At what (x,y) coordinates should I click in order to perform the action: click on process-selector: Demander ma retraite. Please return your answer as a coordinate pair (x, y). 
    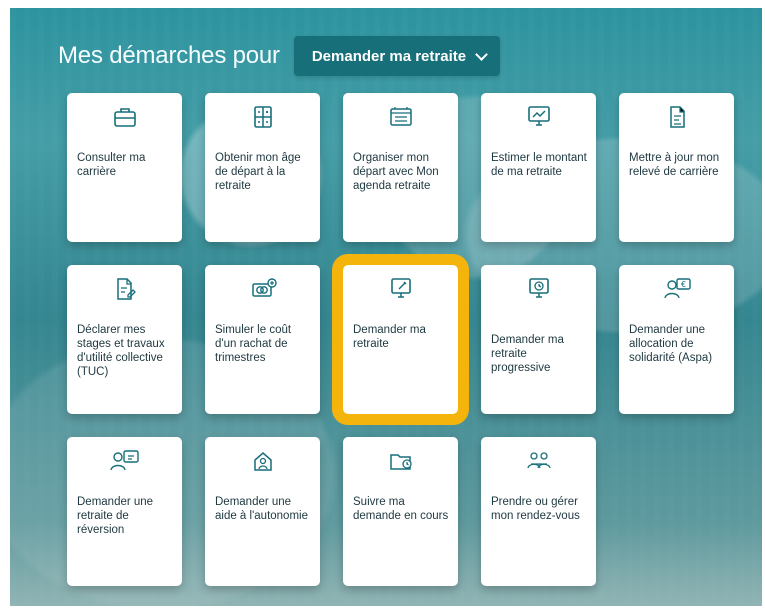
    Looking at the image, I should click on (397, 56).